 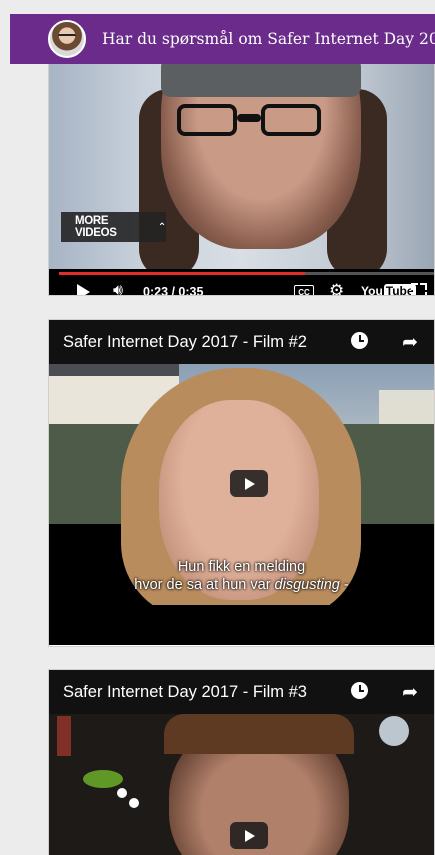 I want to click on fullscreen-icon, so click(x=419, y=289).